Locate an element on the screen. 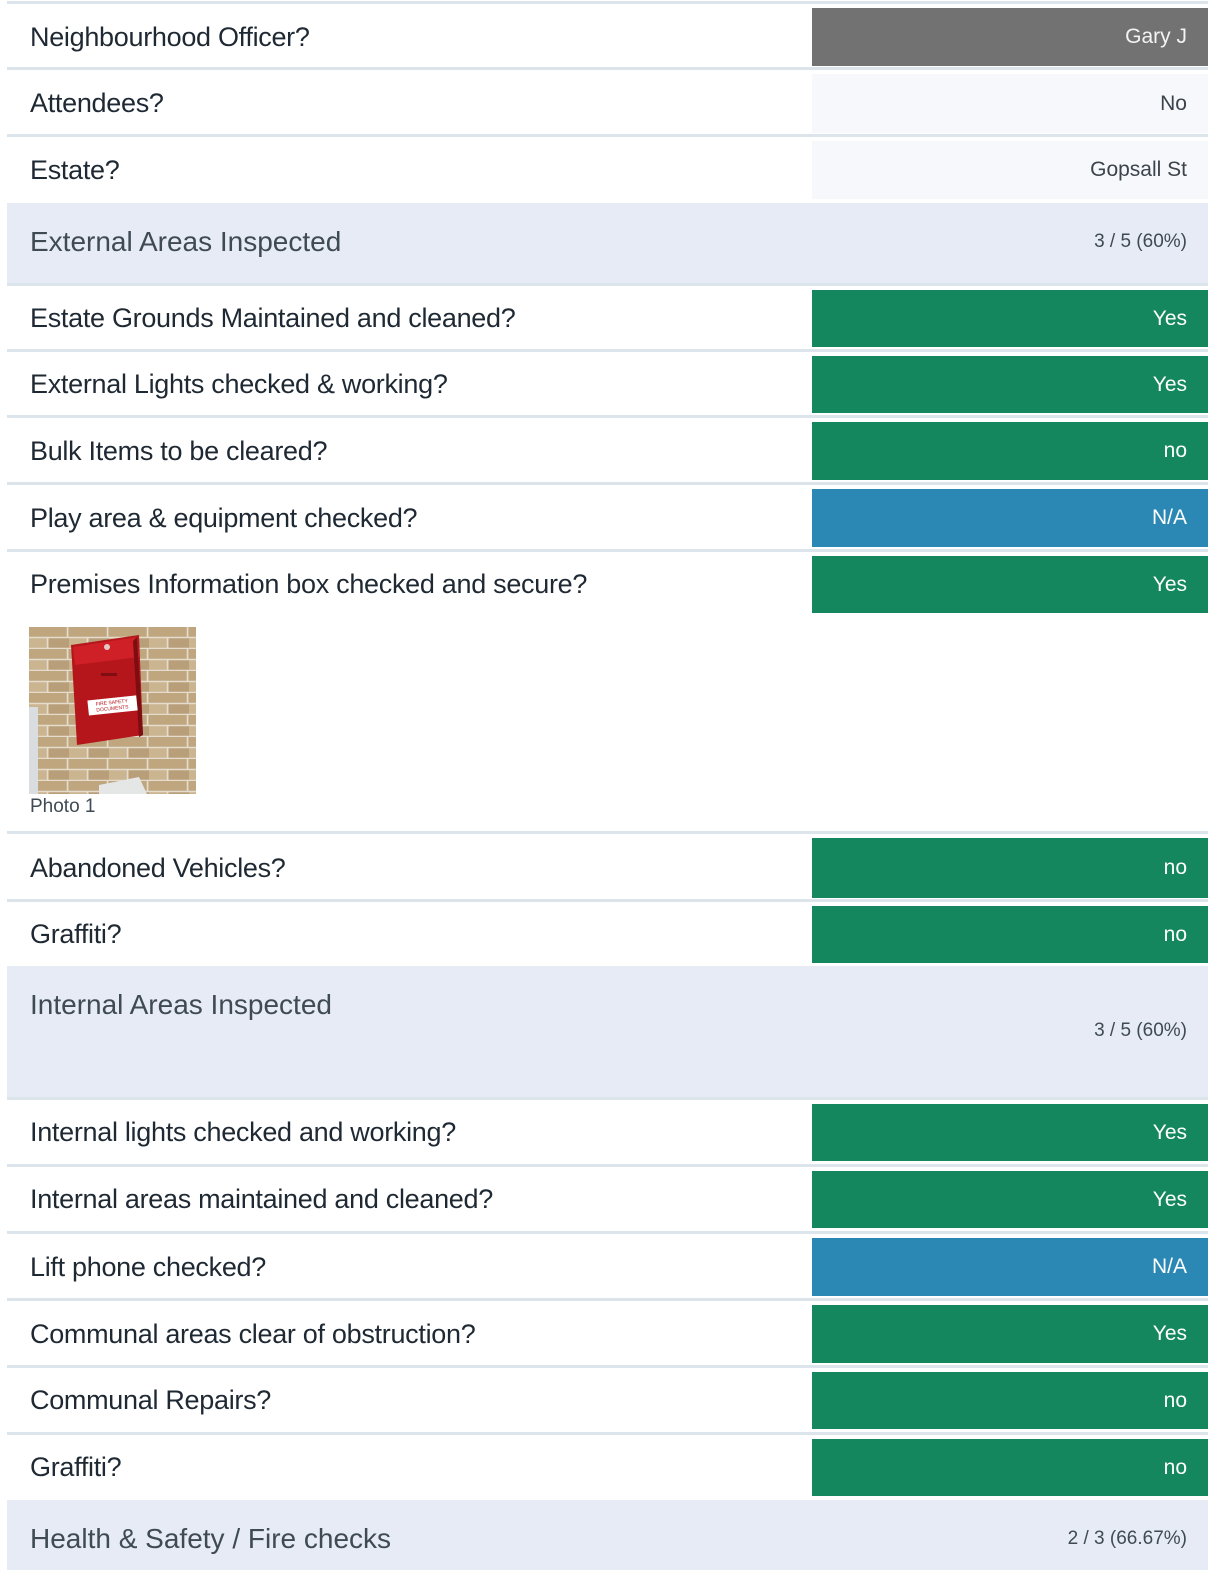  question-label: Internal areas maintained and cleaned? is located at coordinates (261, 1199).